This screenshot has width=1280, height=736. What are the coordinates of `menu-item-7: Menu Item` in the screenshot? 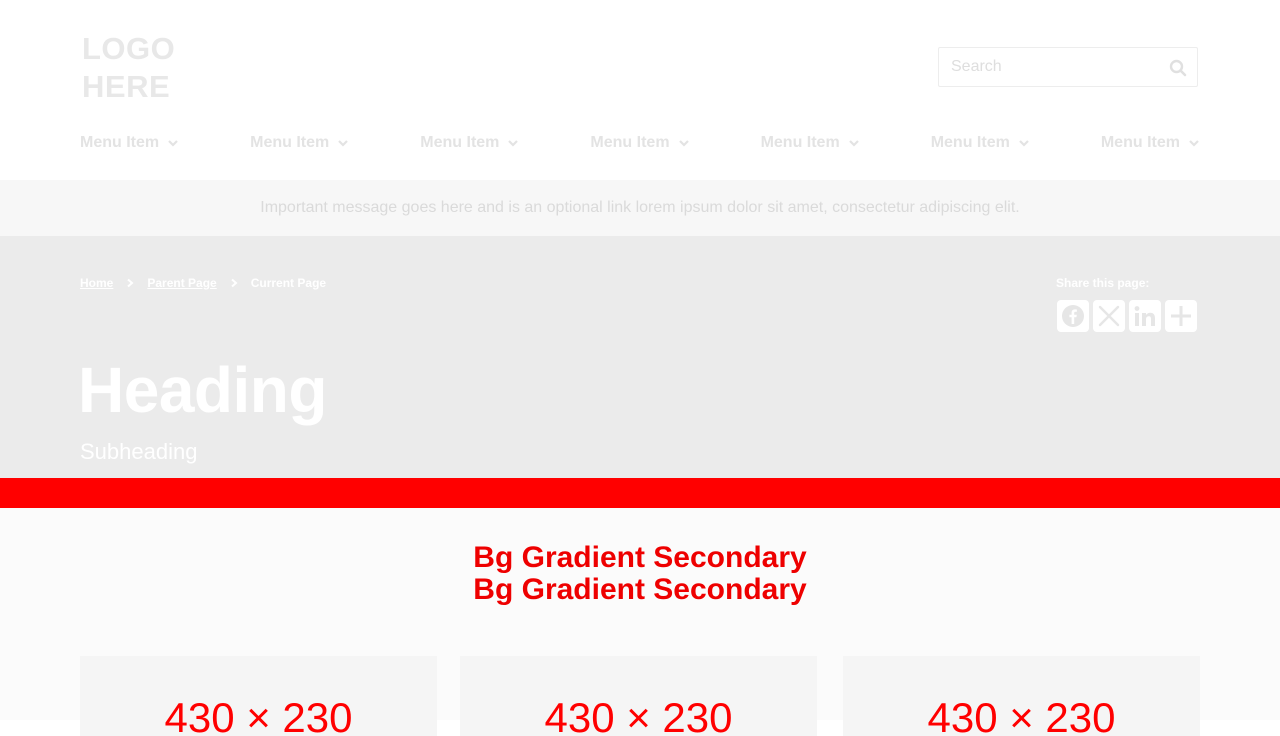 It's located at (1150, 143).